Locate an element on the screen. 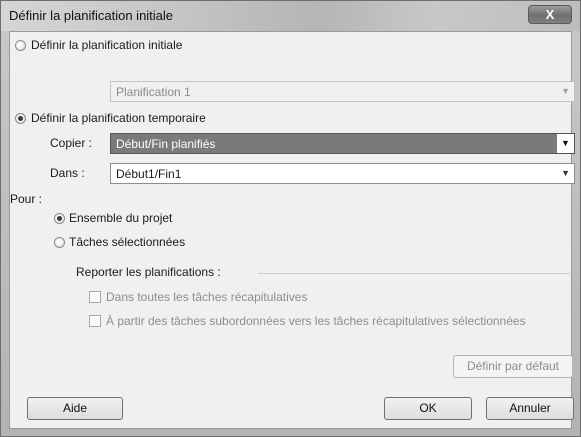  cancel-button: Annuler is located at coordinates (530, 408).